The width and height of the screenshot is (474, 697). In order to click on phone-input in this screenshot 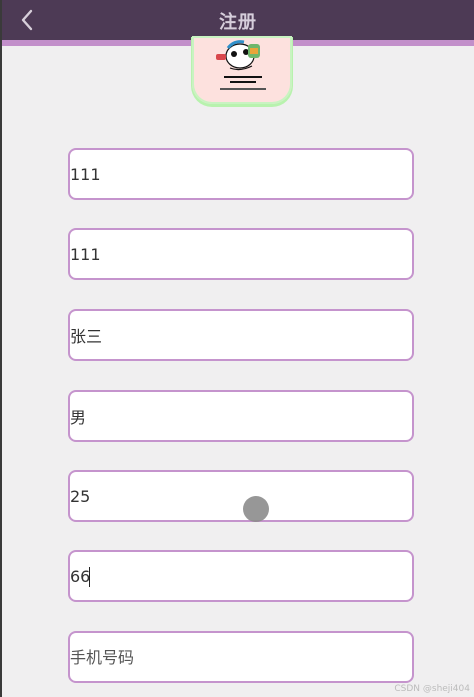, I will do `click(241, 657)`.